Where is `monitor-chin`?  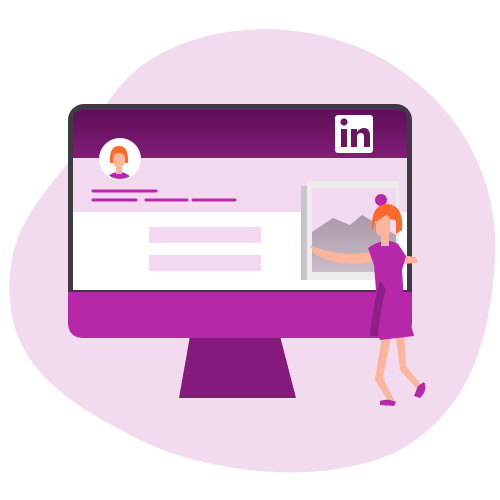
monitor-chin is located at coordinates (240, 315).